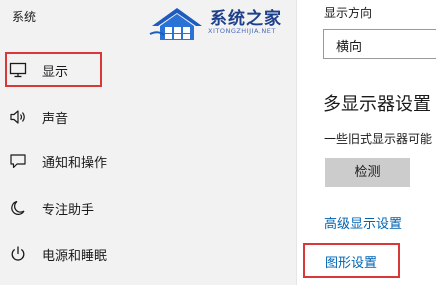 This screenshot has width=436, height=285. Describe the element at coordinates (17, 117) in the screenshot. I see `speaker-icon` at that location.